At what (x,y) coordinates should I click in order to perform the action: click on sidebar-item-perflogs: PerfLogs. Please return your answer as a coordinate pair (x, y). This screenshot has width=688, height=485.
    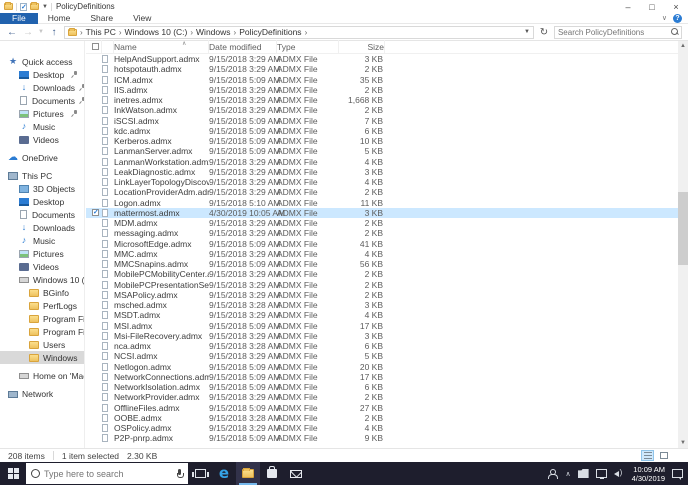
    Looking at the image, I should click on (42, 305).